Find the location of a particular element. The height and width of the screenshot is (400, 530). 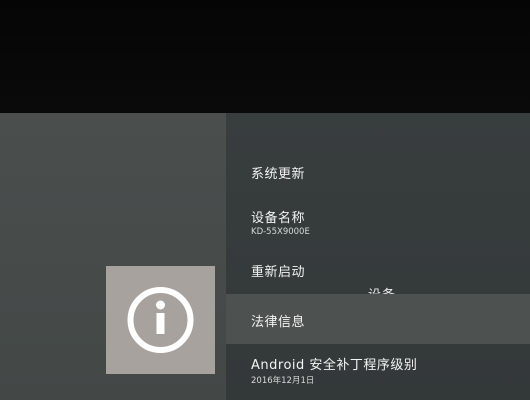

menu-item-value: KD-55X9000E is located at coordinates (280, 232).